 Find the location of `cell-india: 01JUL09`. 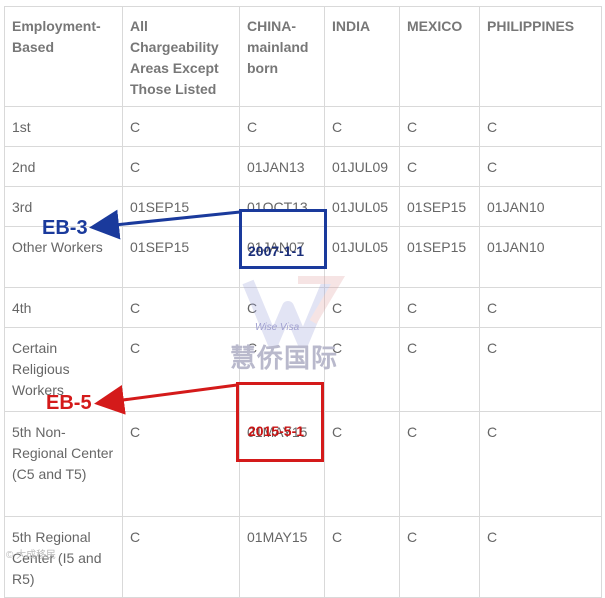

cell-india: 01JUL09 is located at coordinates (362, 166).